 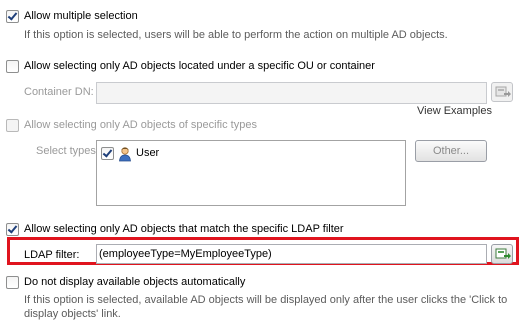 I want to click on user-icon, so click(x=125, y=154).